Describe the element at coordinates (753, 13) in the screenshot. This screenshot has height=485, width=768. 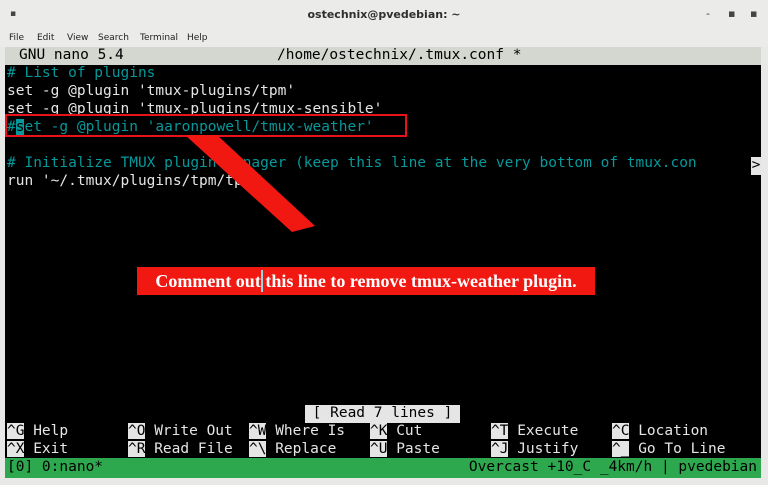
I see `close-button: ▪` at that location.